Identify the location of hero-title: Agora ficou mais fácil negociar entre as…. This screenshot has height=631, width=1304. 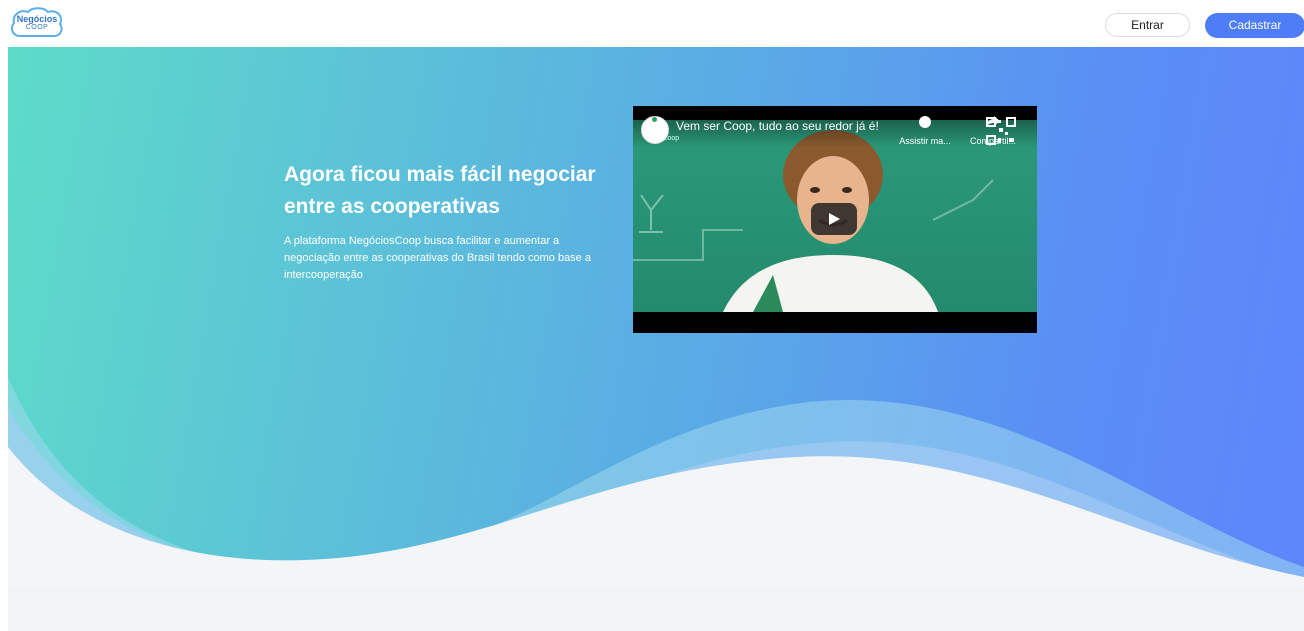
(440, 190).